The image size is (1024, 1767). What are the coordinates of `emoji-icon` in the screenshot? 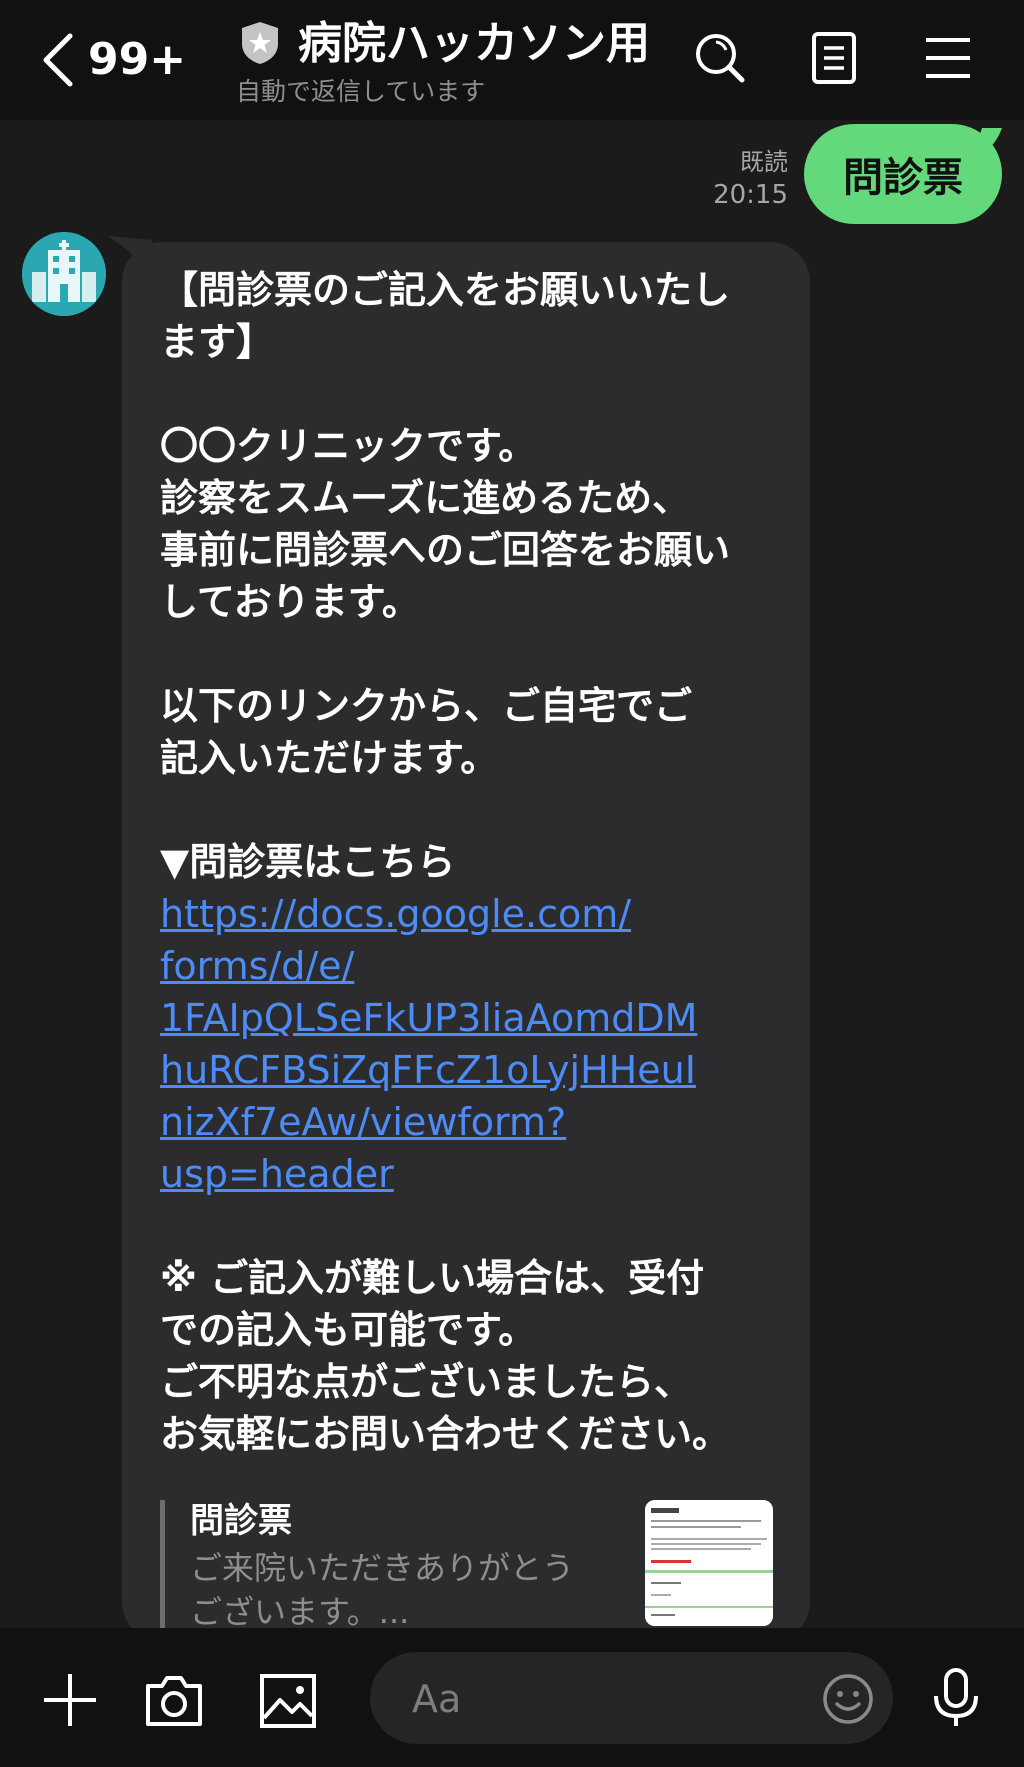 It's located at (848, 1699).